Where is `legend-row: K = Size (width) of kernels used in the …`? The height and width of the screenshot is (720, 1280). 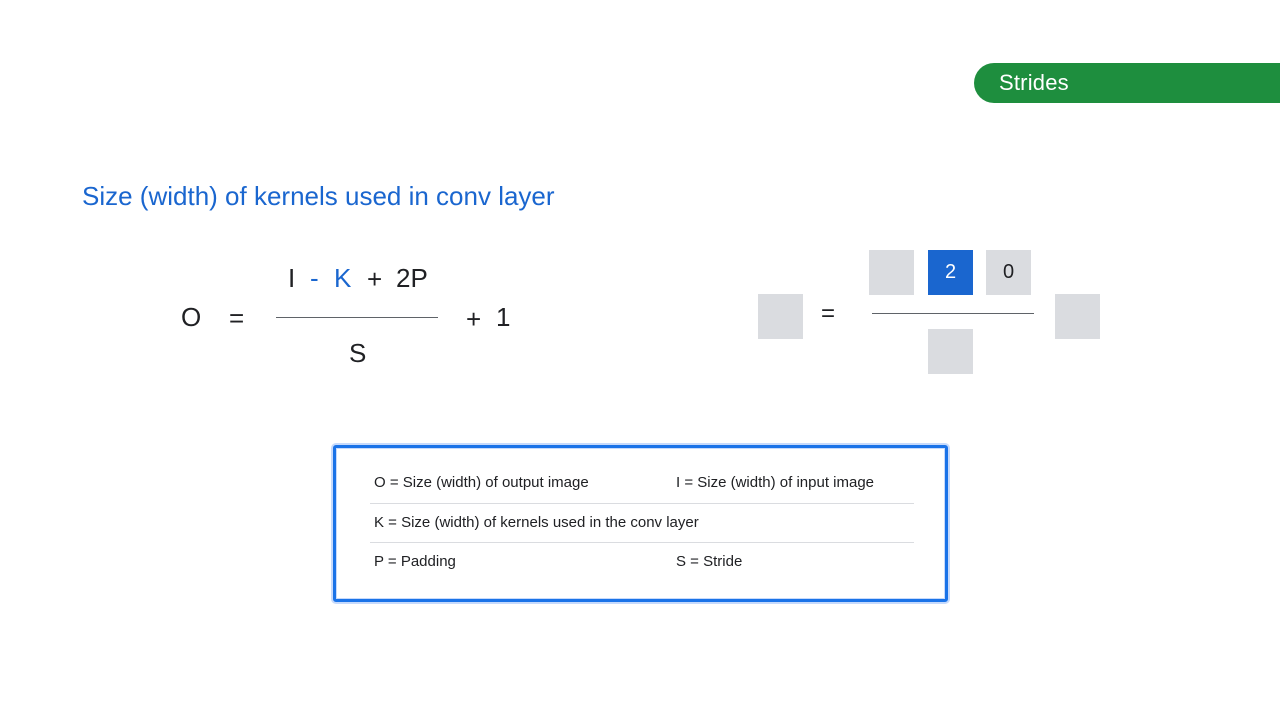
legend-row: K = Size (width) of kernels used in the … is located at coordinates (642, 522).